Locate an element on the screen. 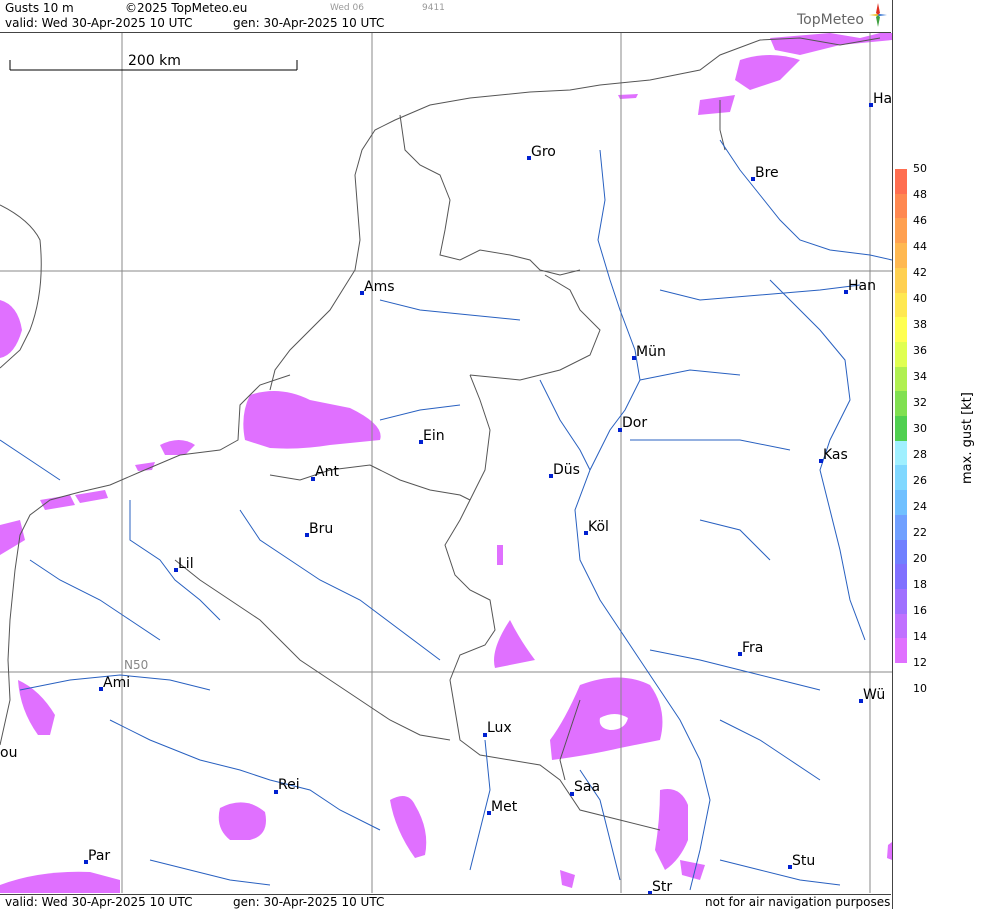 This screenshot has width=983, height=910. legend-title: max. gust [kt] is located at coordinates (967, 438).